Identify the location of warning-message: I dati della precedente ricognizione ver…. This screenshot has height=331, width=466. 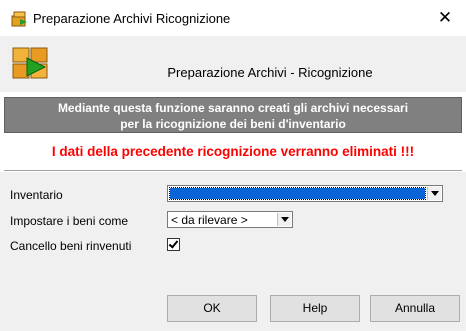
(233, 151).